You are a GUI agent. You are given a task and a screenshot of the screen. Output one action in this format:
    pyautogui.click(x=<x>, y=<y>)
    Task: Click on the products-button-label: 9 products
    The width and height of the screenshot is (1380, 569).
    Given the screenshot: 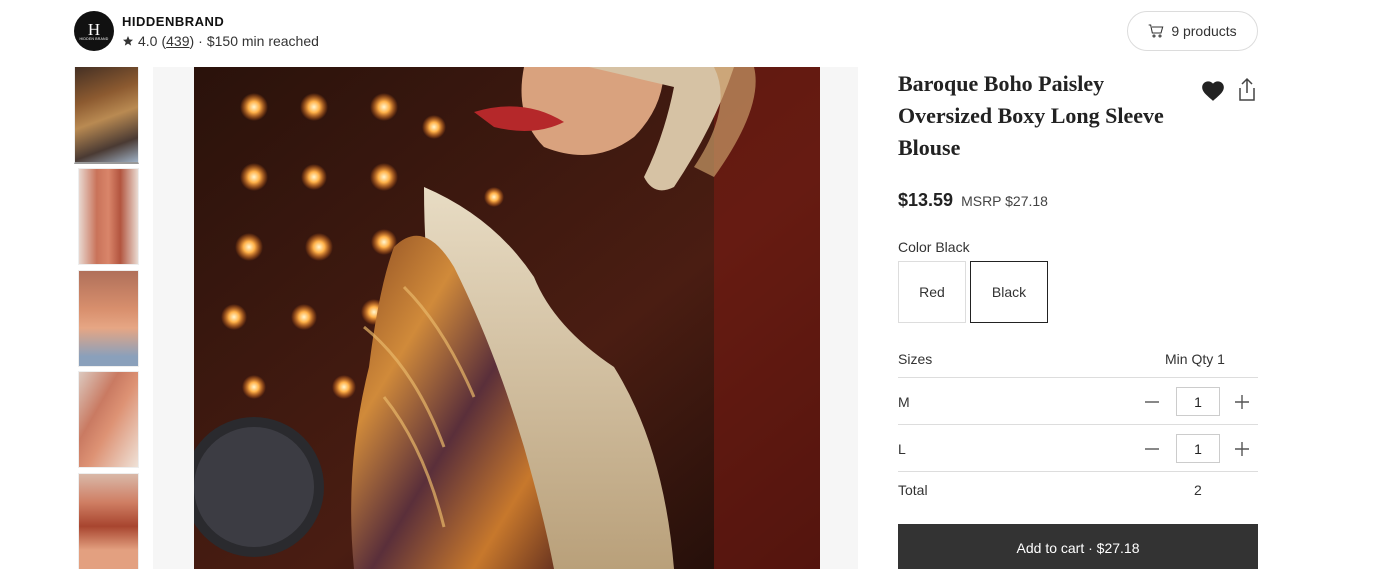 What is the action you would take?
    pyautogui.click(x=1204, y=31)
    